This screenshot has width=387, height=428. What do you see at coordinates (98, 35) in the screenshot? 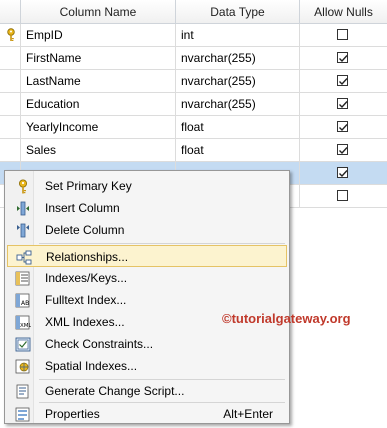
I see `column-name-cell: EmpID` at bounding box center [98, 35].